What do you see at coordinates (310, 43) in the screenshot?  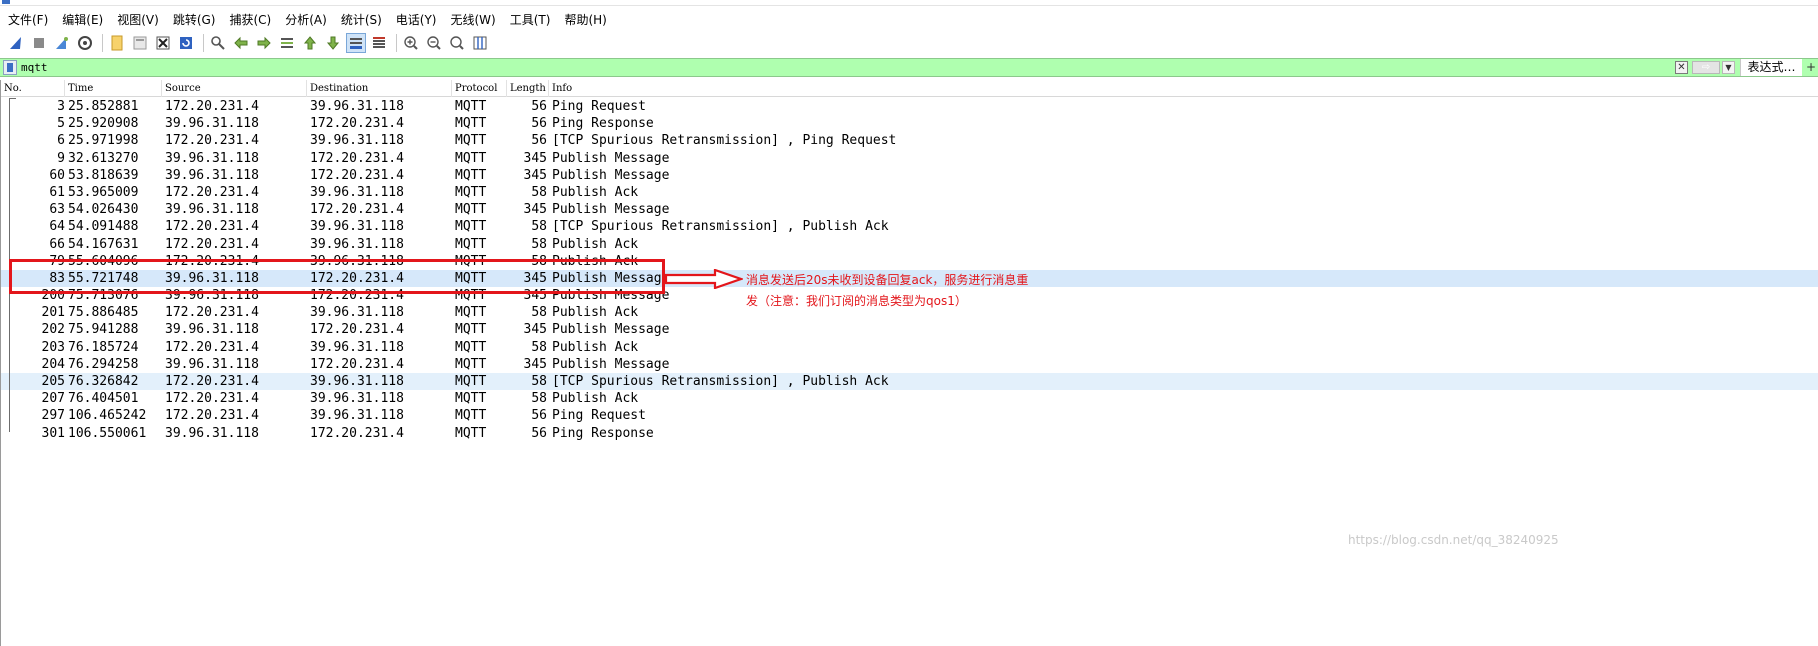 I see `first-packet-button` at bounding box center [310, 43].